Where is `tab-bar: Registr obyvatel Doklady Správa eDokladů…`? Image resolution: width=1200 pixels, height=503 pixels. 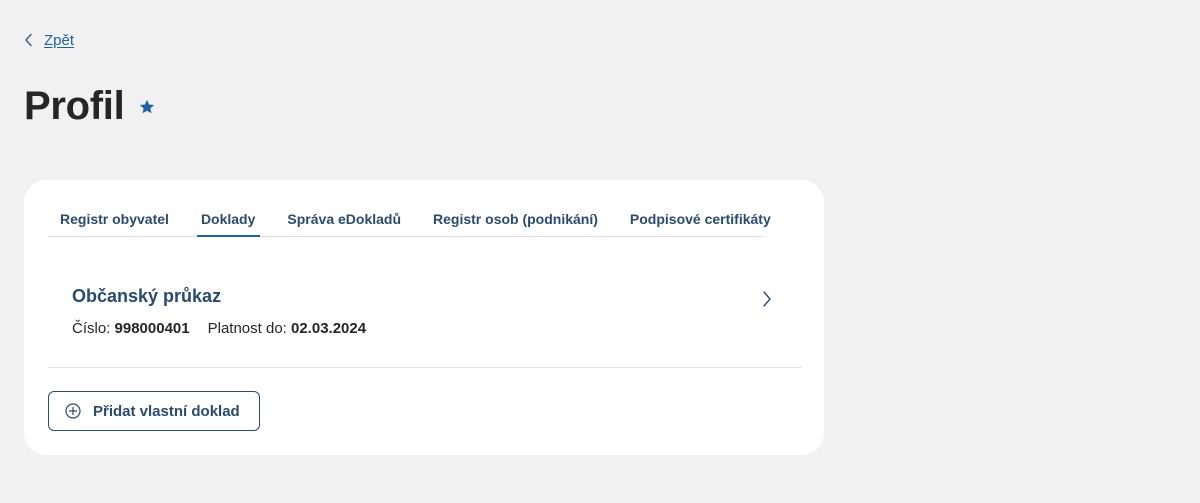
tab-bar: Registr obyvatel Doklady Správa eDokladů… is located at coordinates (409, 217).